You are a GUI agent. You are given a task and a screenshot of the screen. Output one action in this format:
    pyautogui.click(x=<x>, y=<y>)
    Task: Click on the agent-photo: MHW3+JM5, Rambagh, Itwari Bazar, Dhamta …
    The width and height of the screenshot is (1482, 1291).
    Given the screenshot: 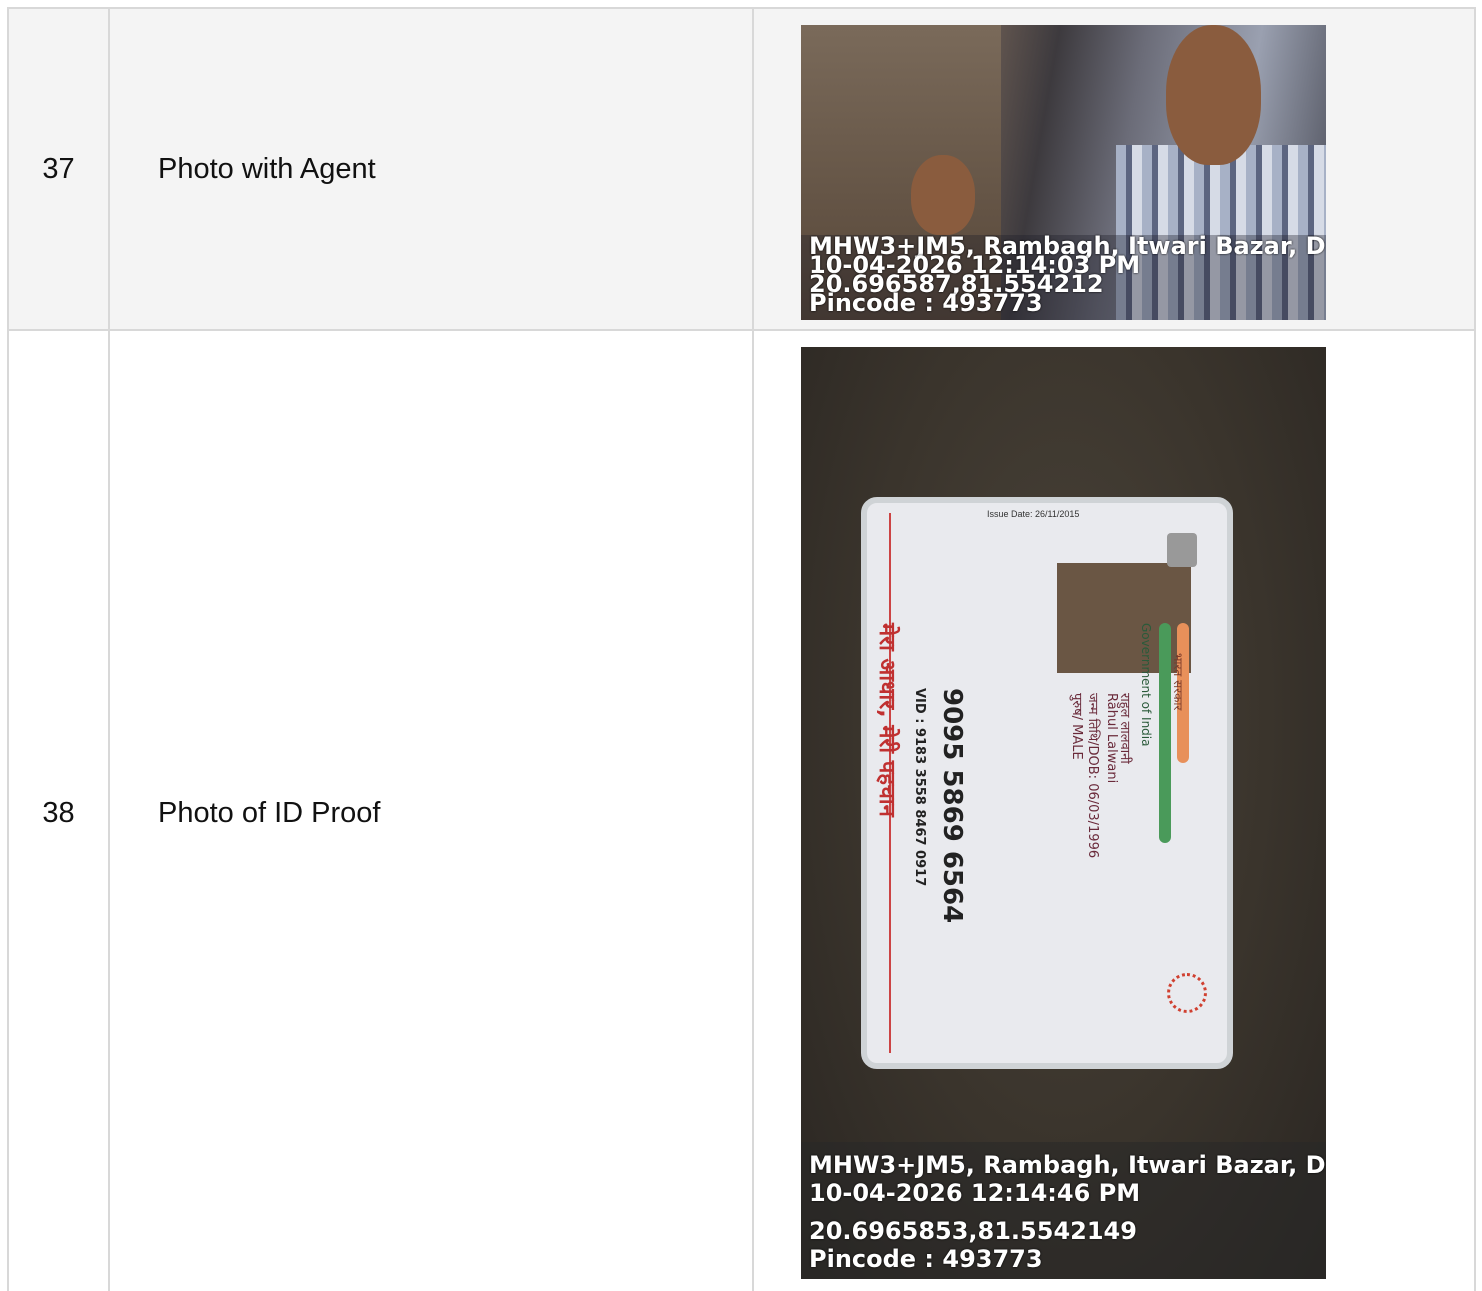 What is the action you would take?
    pyautogui.click(x=1063, y=172)
    